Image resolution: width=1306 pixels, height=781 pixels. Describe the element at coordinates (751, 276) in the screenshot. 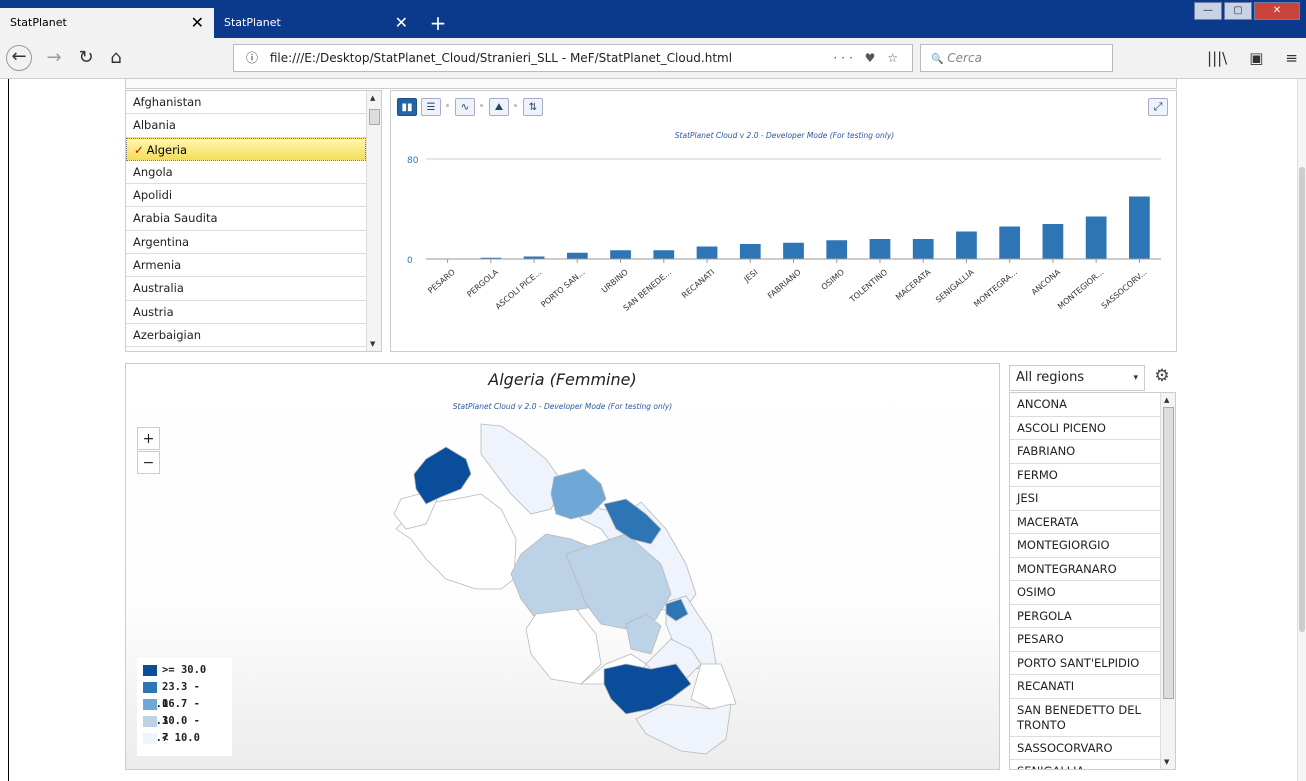

I see `x-tick-label: JESI` at that location.